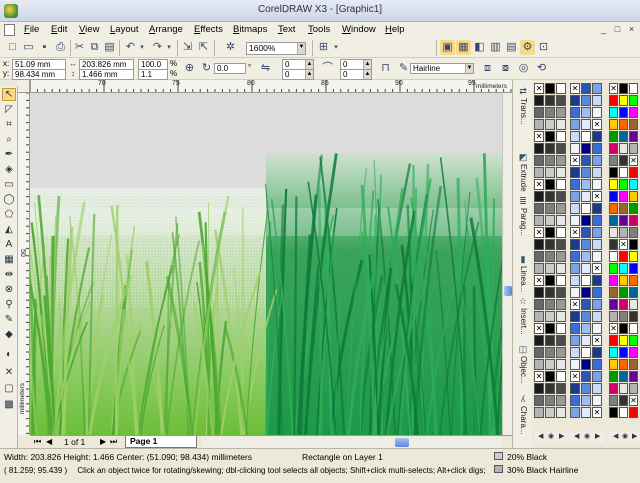 This screenshot has height=483, width=640. I want to click on scale-y-field: 1.1, so click(153, 74).